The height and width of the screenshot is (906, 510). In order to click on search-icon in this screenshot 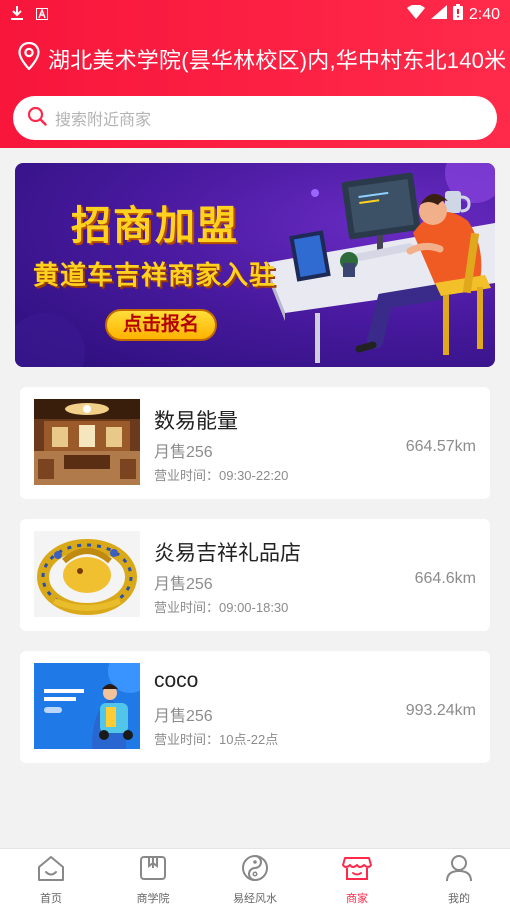, I will do `click(37, 118)`.